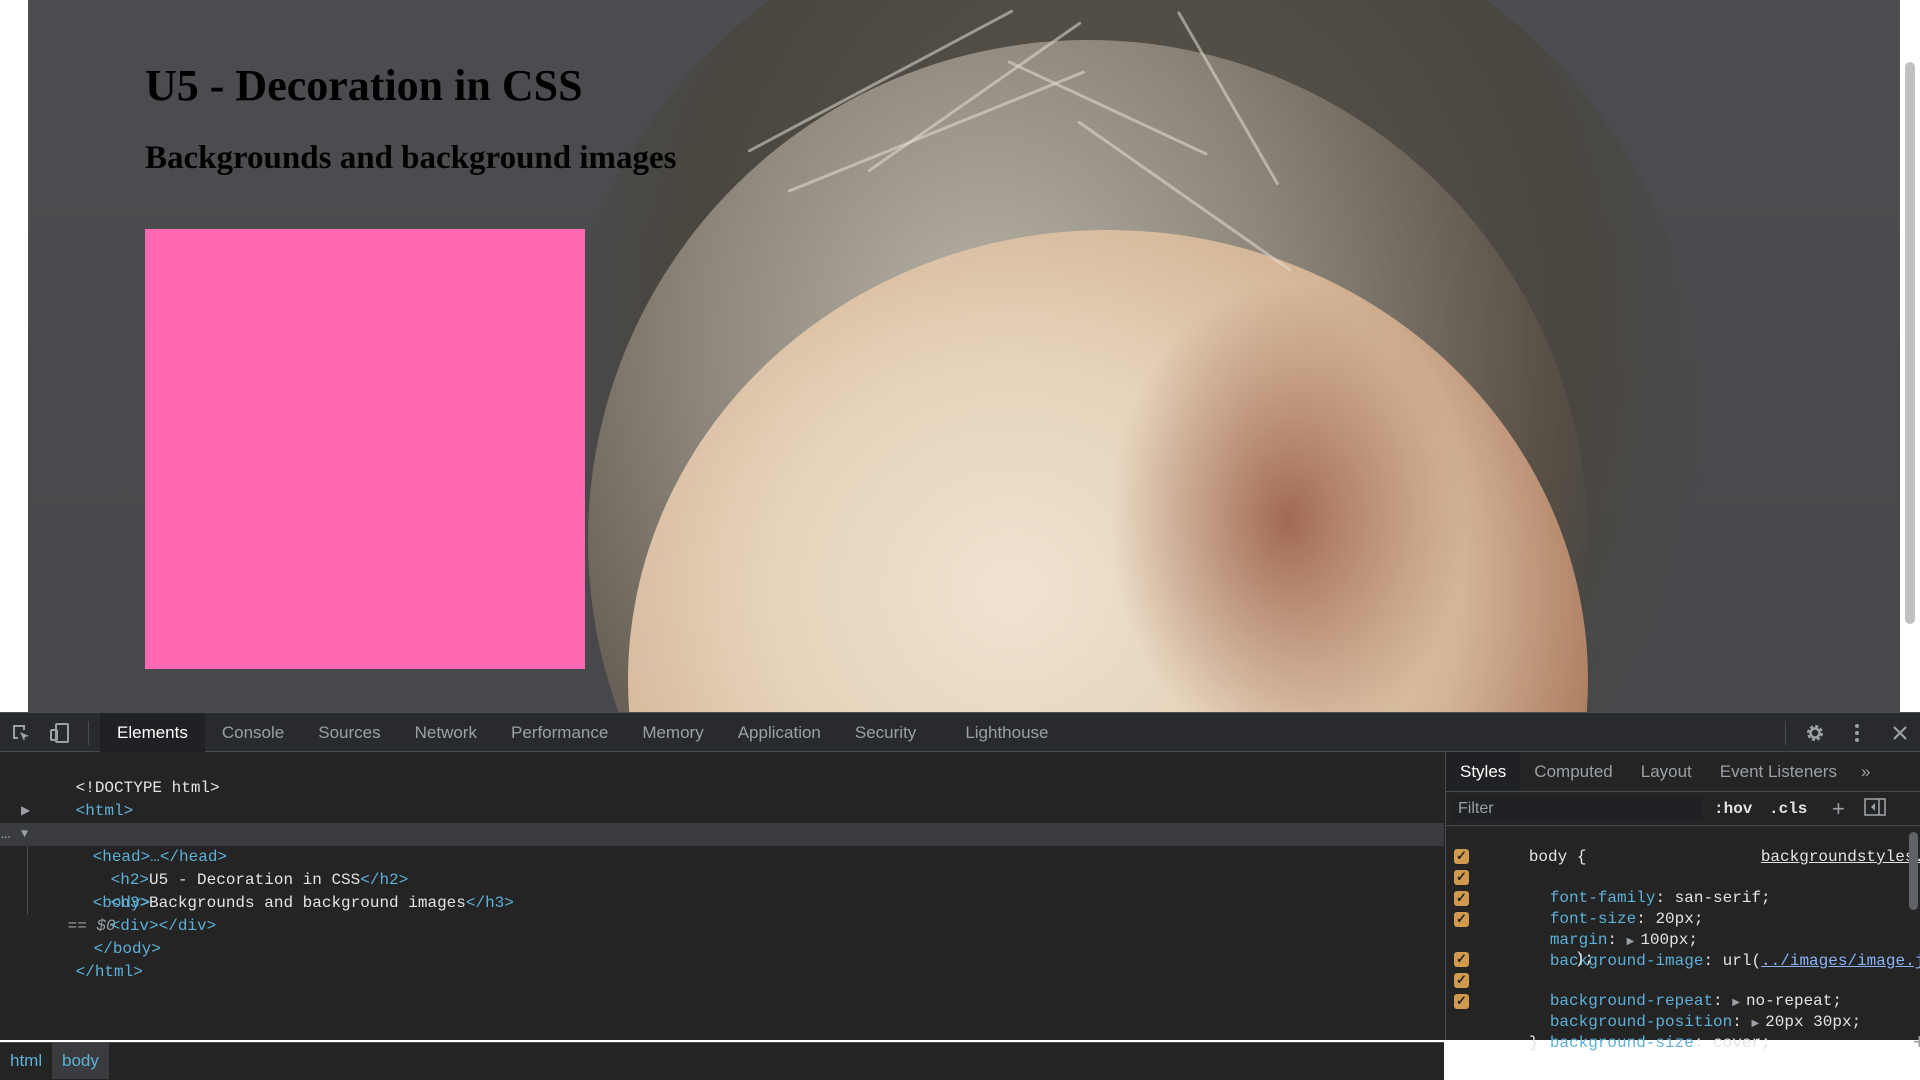 The width and height of the screenshot is (1920, 1080). Describe the element at coordinates (1573, 771) in the screenshot. I see `tab-computed: Computed` at that location.